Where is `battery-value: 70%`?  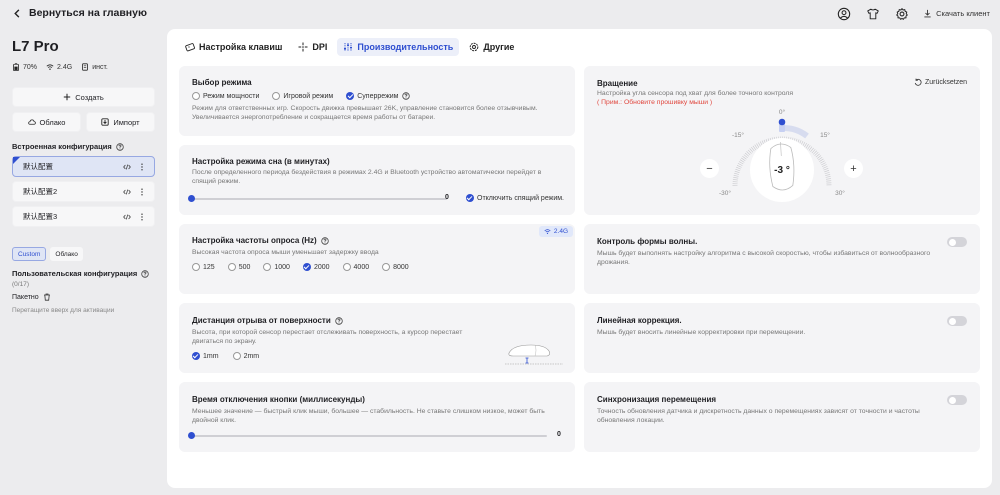
battery-value: 70% is located at coordinates (30, 67).